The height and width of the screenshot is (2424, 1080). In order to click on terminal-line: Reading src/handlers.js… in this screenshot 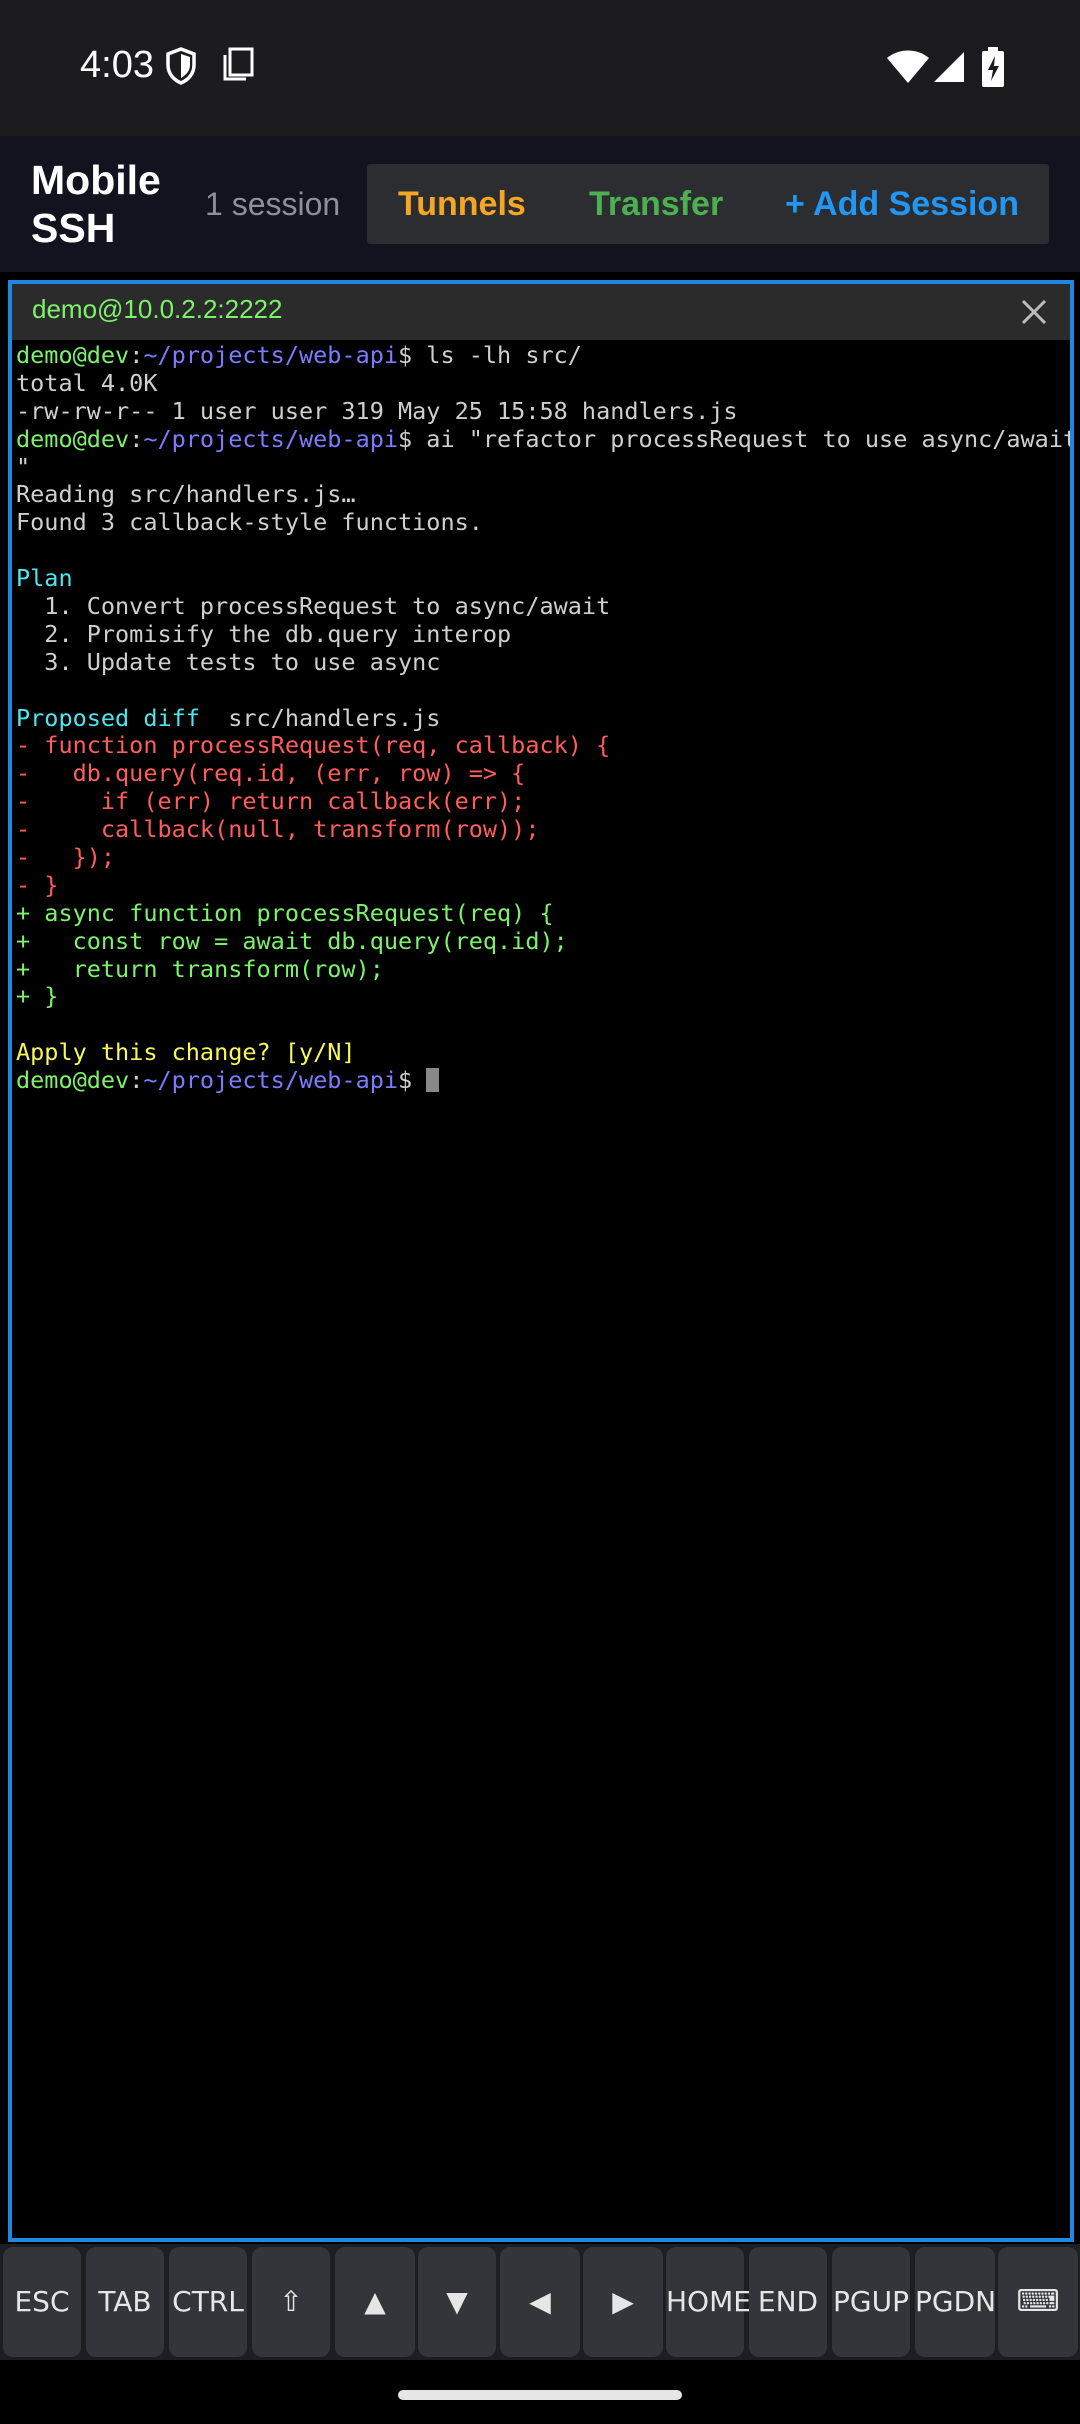, I will do `click(543, 495)`.